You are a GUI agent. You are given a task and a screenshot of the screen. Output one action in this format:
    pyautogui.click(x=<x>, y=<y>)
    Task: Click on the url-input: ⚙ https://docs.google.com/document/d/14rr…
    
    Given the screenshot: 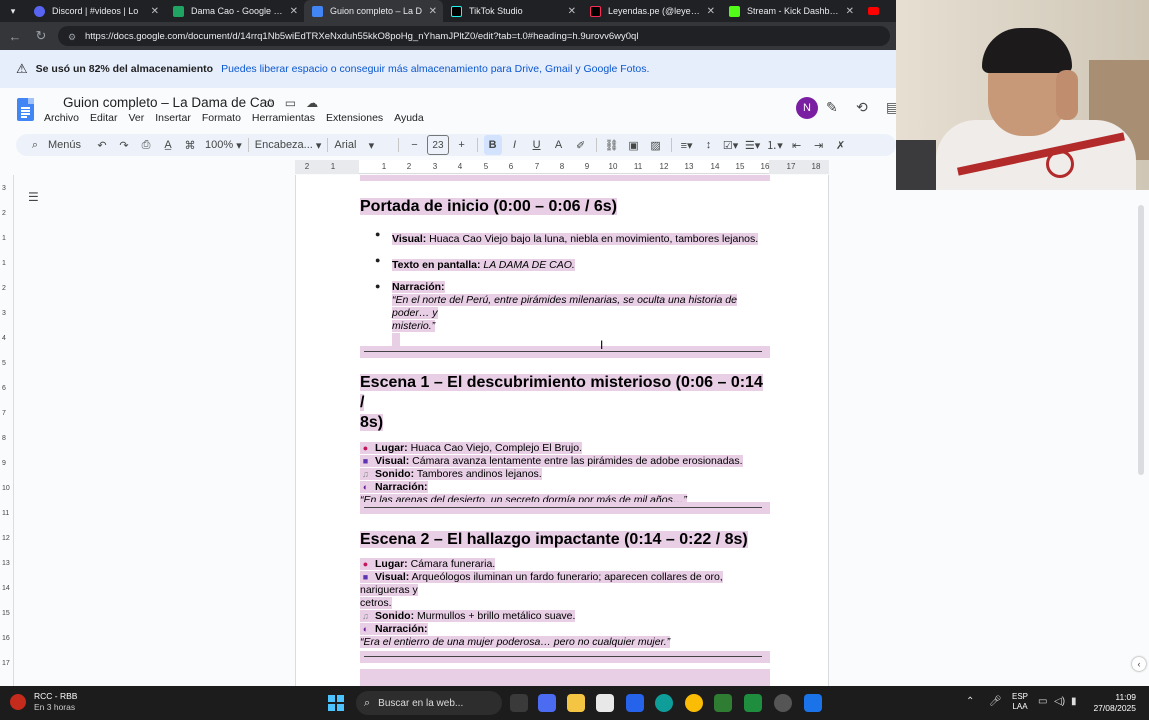 What is the action you would take?
    pyautogui.click(x=474, y=36)
    